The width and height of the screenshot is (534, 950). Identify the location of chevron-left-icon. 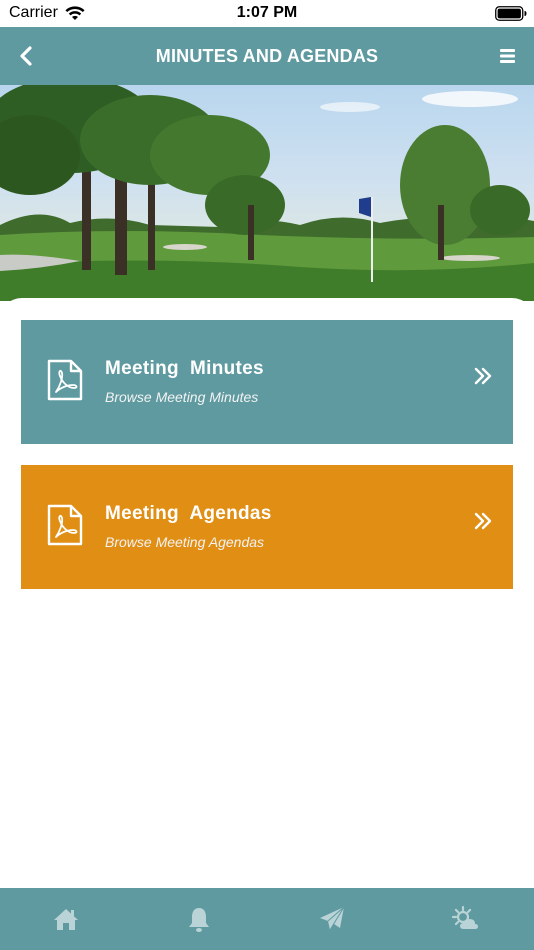
(26, 56).